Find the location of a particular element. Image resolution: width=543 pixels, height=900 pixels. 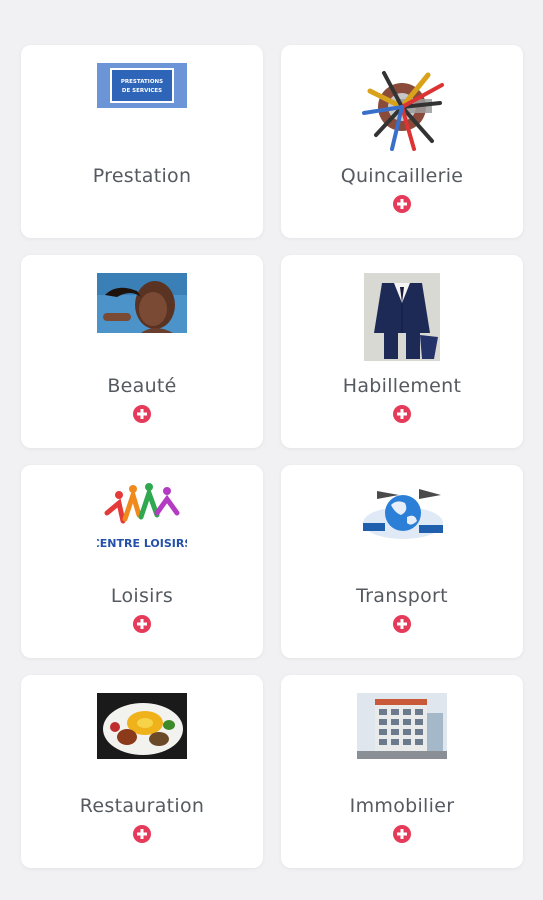

svg-text: DE SERVICES is located at coordinates (142, 91).